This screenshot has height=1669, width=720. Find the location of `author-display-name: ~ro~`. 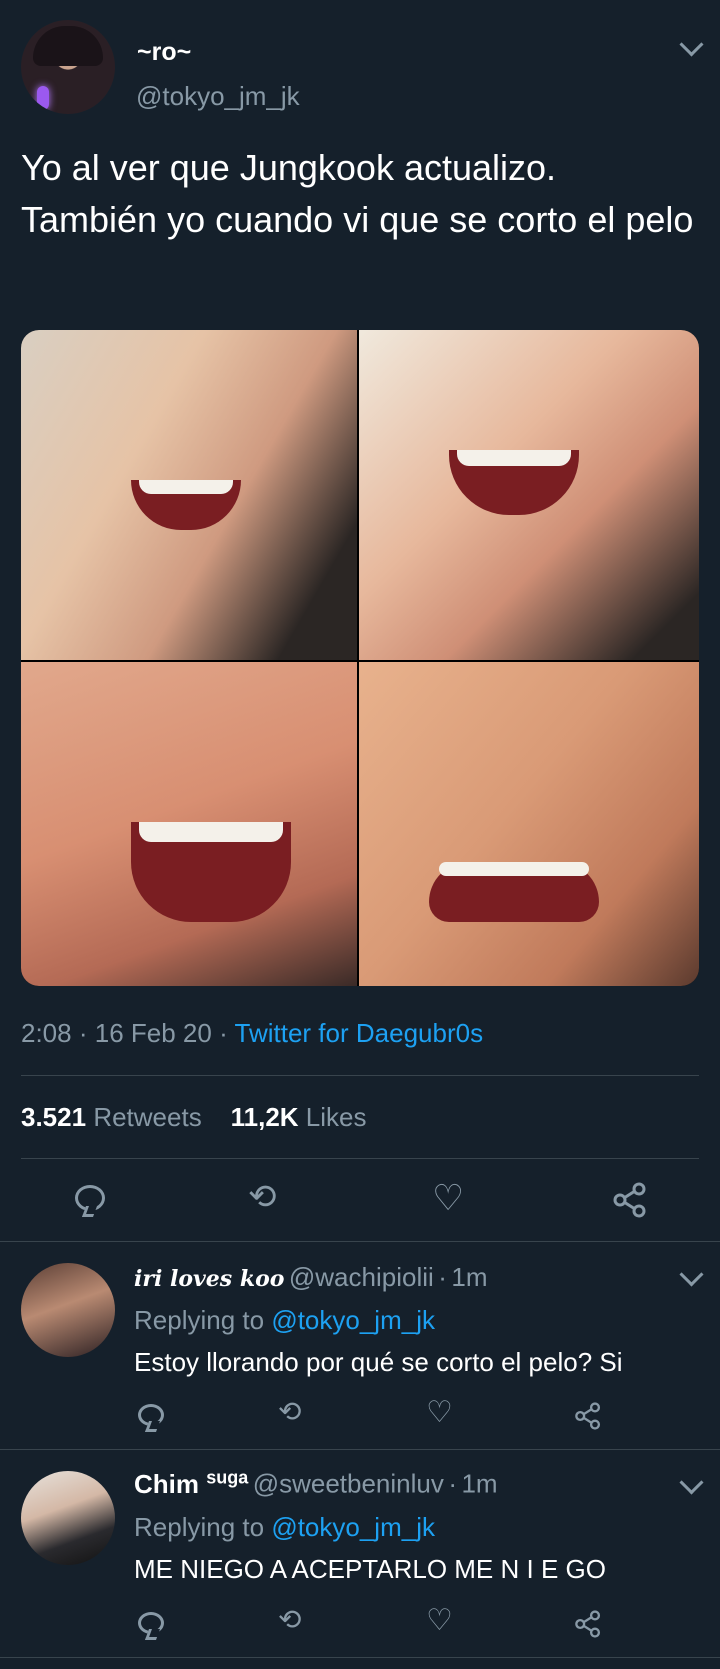

author-display-name: ~ro~ is located at coordinates (164, 52).